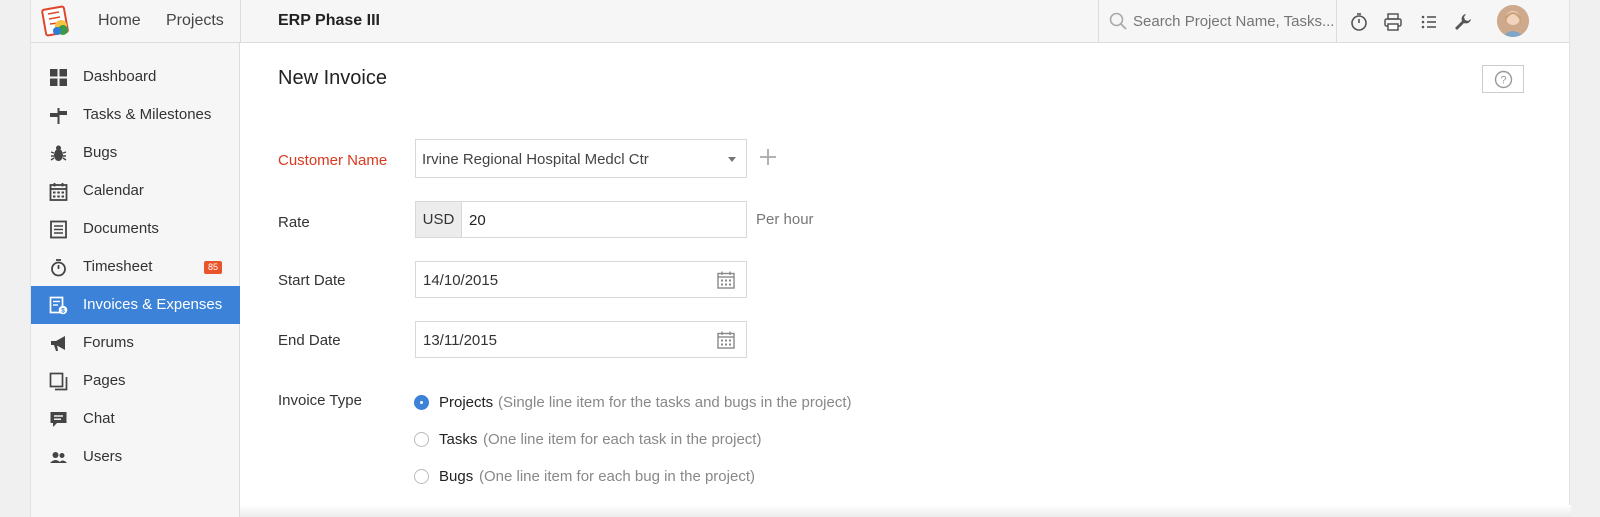 This screenshot has height=517, width=1600. I want to click on end-date-field, so click(581, 339).